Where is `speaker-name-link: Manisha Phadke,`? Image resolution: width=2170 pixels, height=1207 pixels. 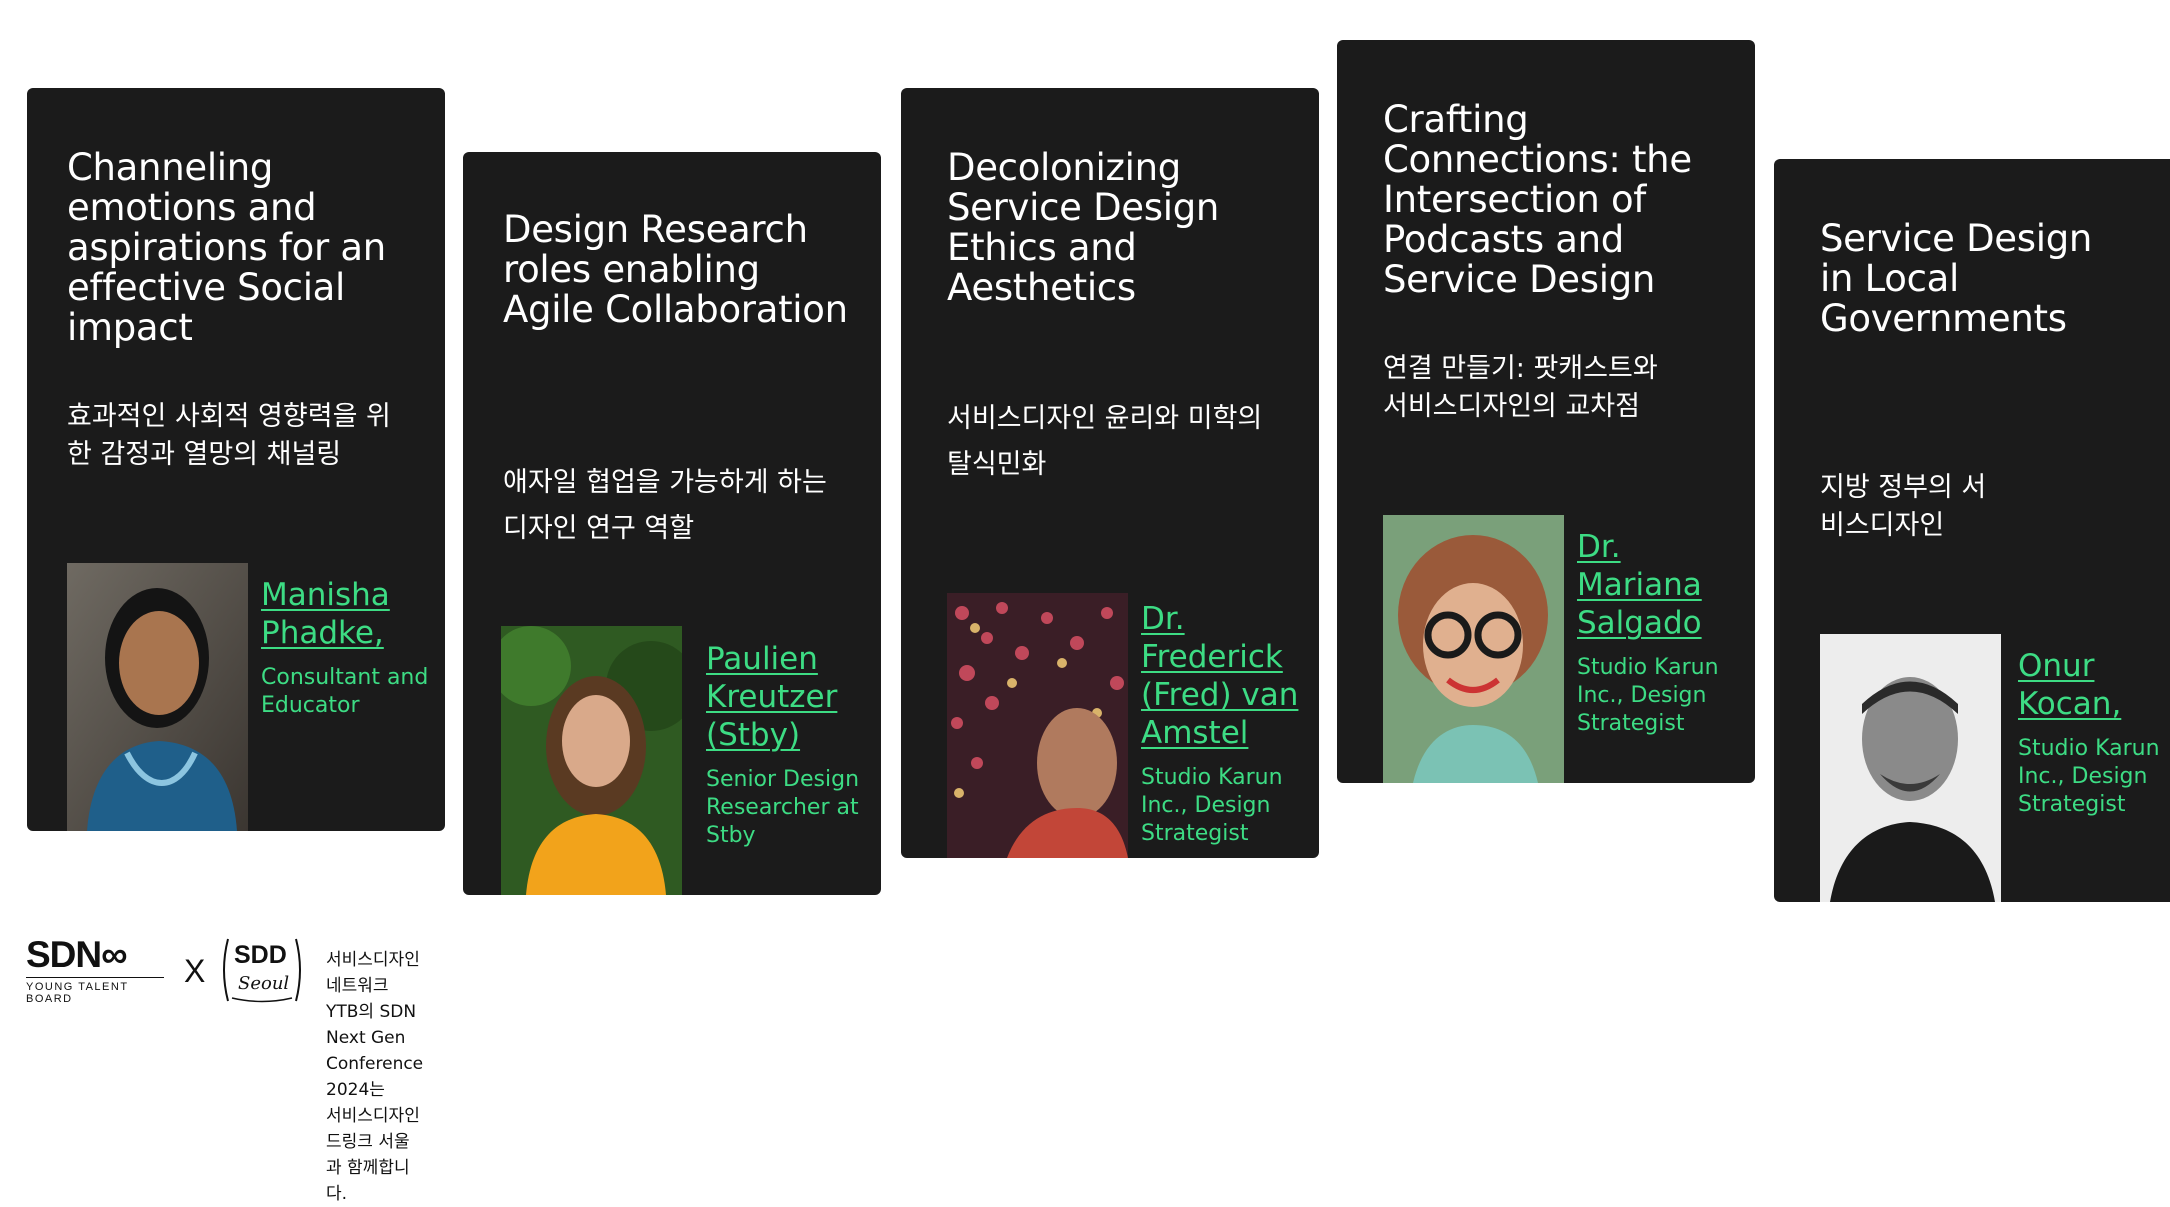
speaker-name-link: Manisha Phadke, is located at coordinates (350, 614).